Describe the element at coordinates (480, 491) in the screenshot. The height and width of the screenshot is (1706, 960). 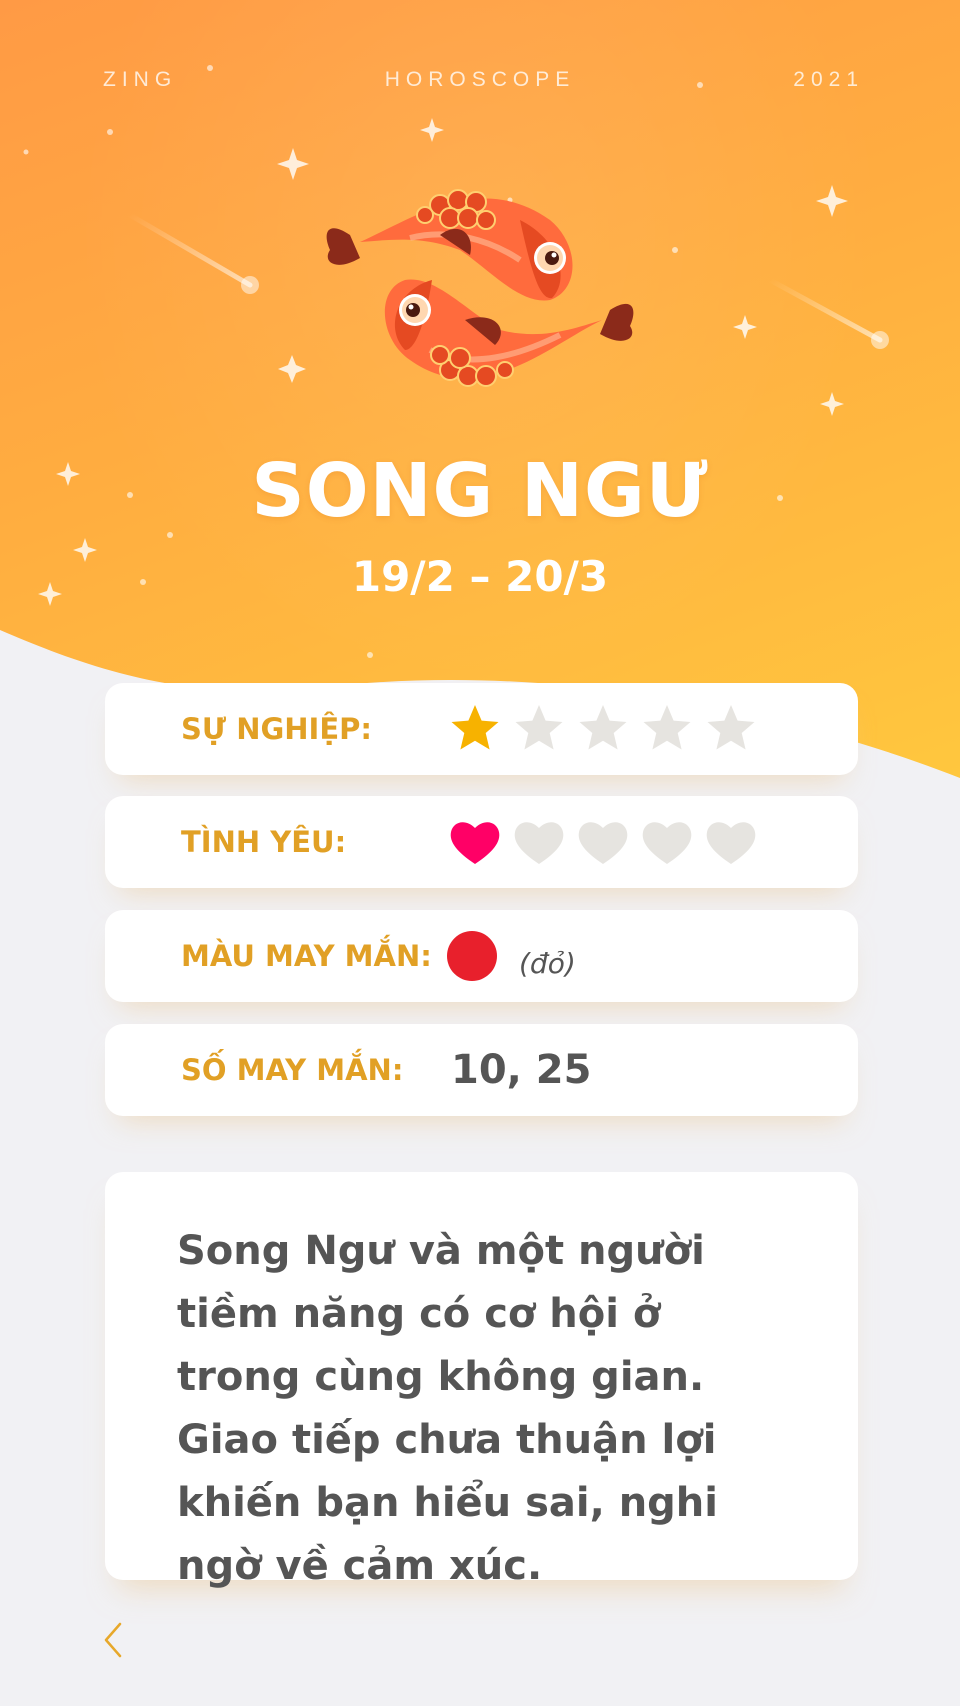
I see `sign-name: SONG NGƯ` at that location.